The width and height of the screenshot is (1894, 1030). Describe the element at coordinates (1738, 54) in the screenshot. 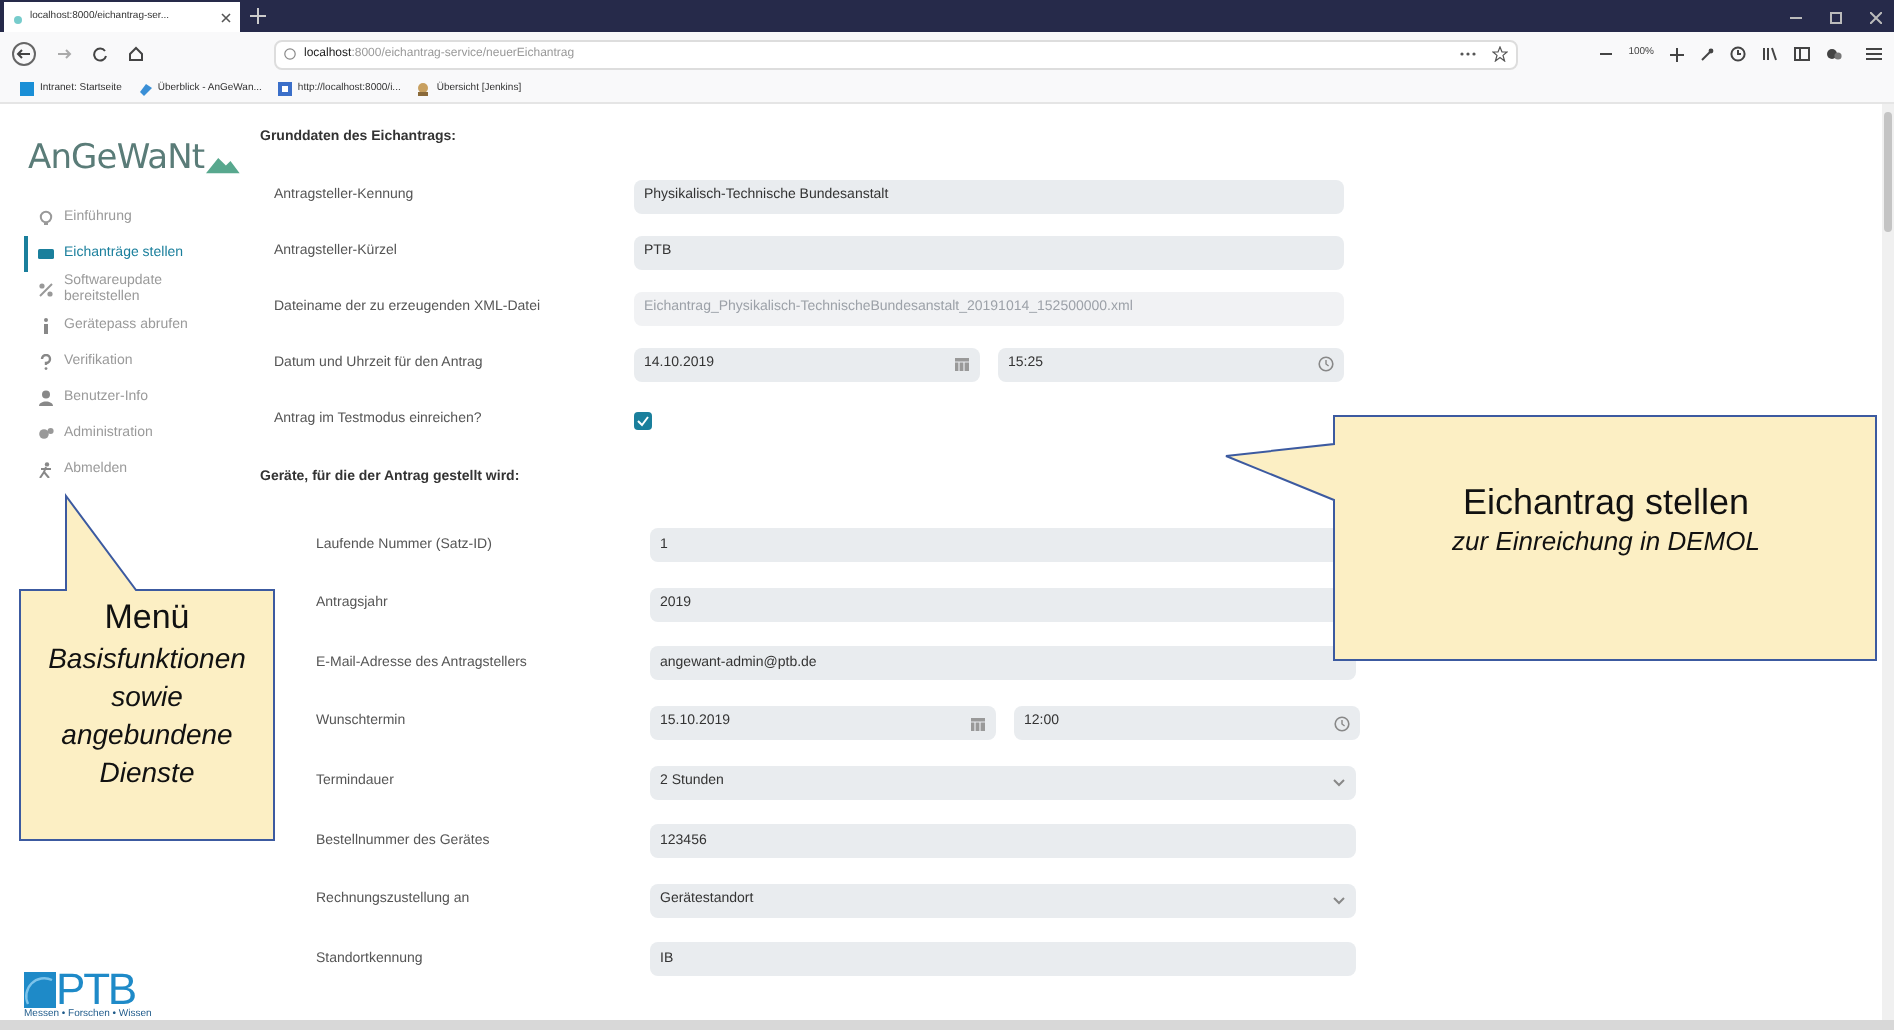

I see `history-icon` at that location.